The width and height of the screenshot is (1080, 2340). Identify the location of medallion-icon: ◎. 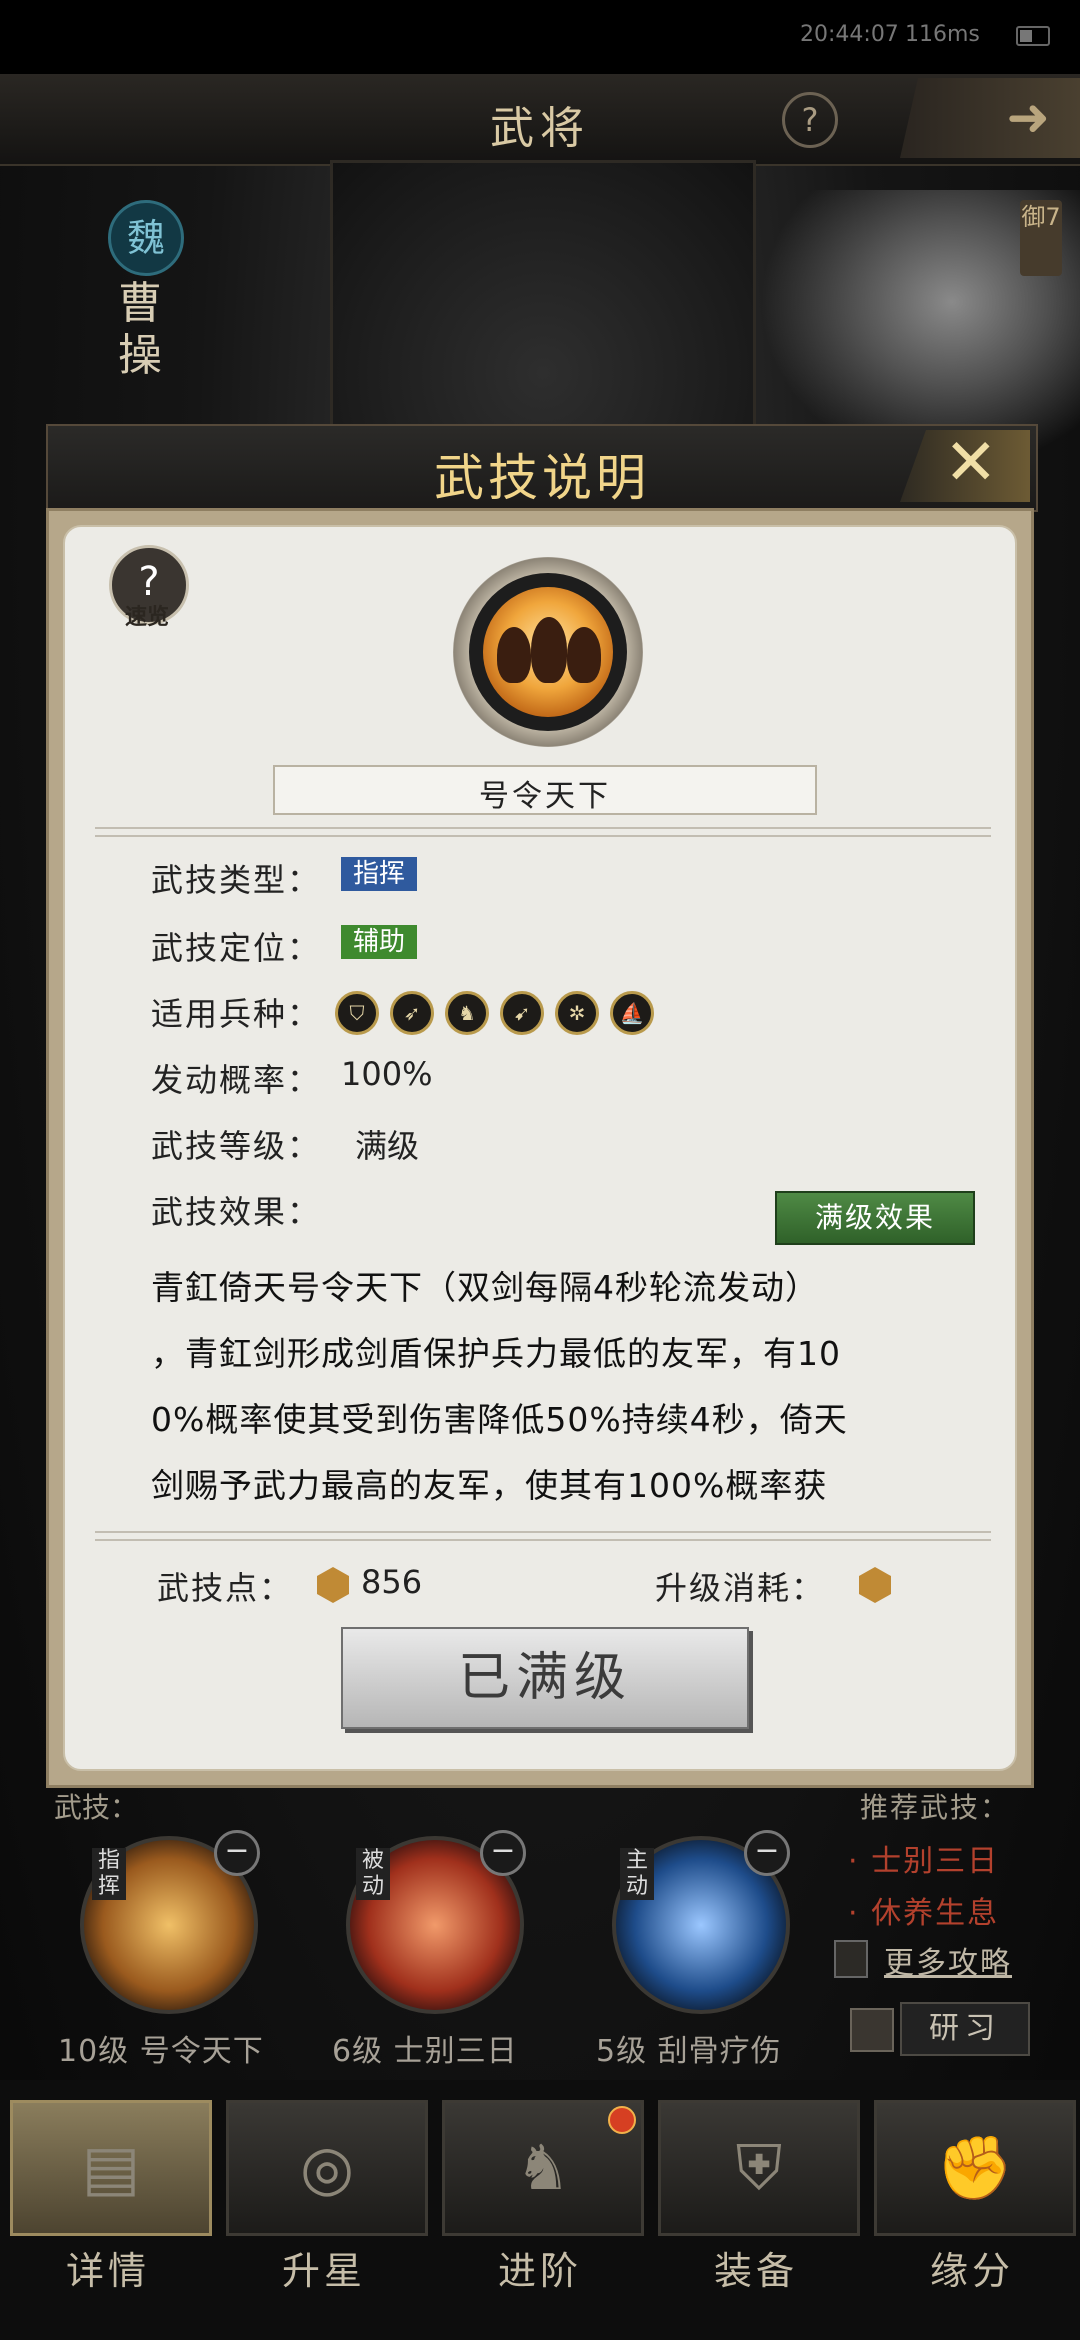
(327, 2167).